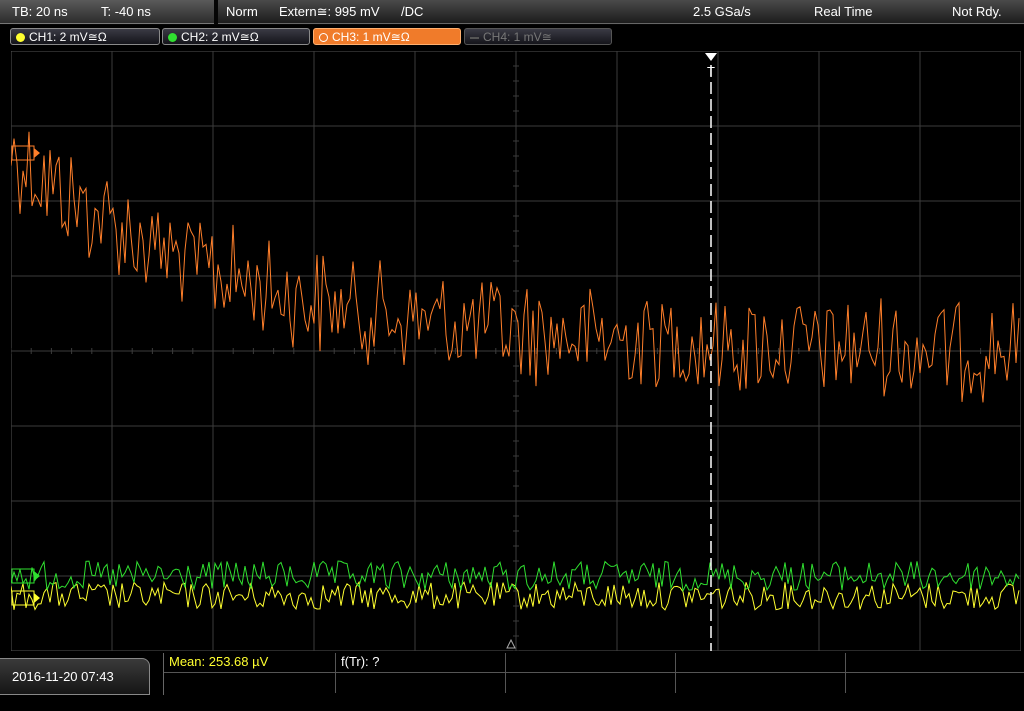 The height and width of the screenshot is (711, 1024). Describe the element at coordinates (40, 11) in the screenshot. I see `timebase-label: TB: 20 ns` at that location.